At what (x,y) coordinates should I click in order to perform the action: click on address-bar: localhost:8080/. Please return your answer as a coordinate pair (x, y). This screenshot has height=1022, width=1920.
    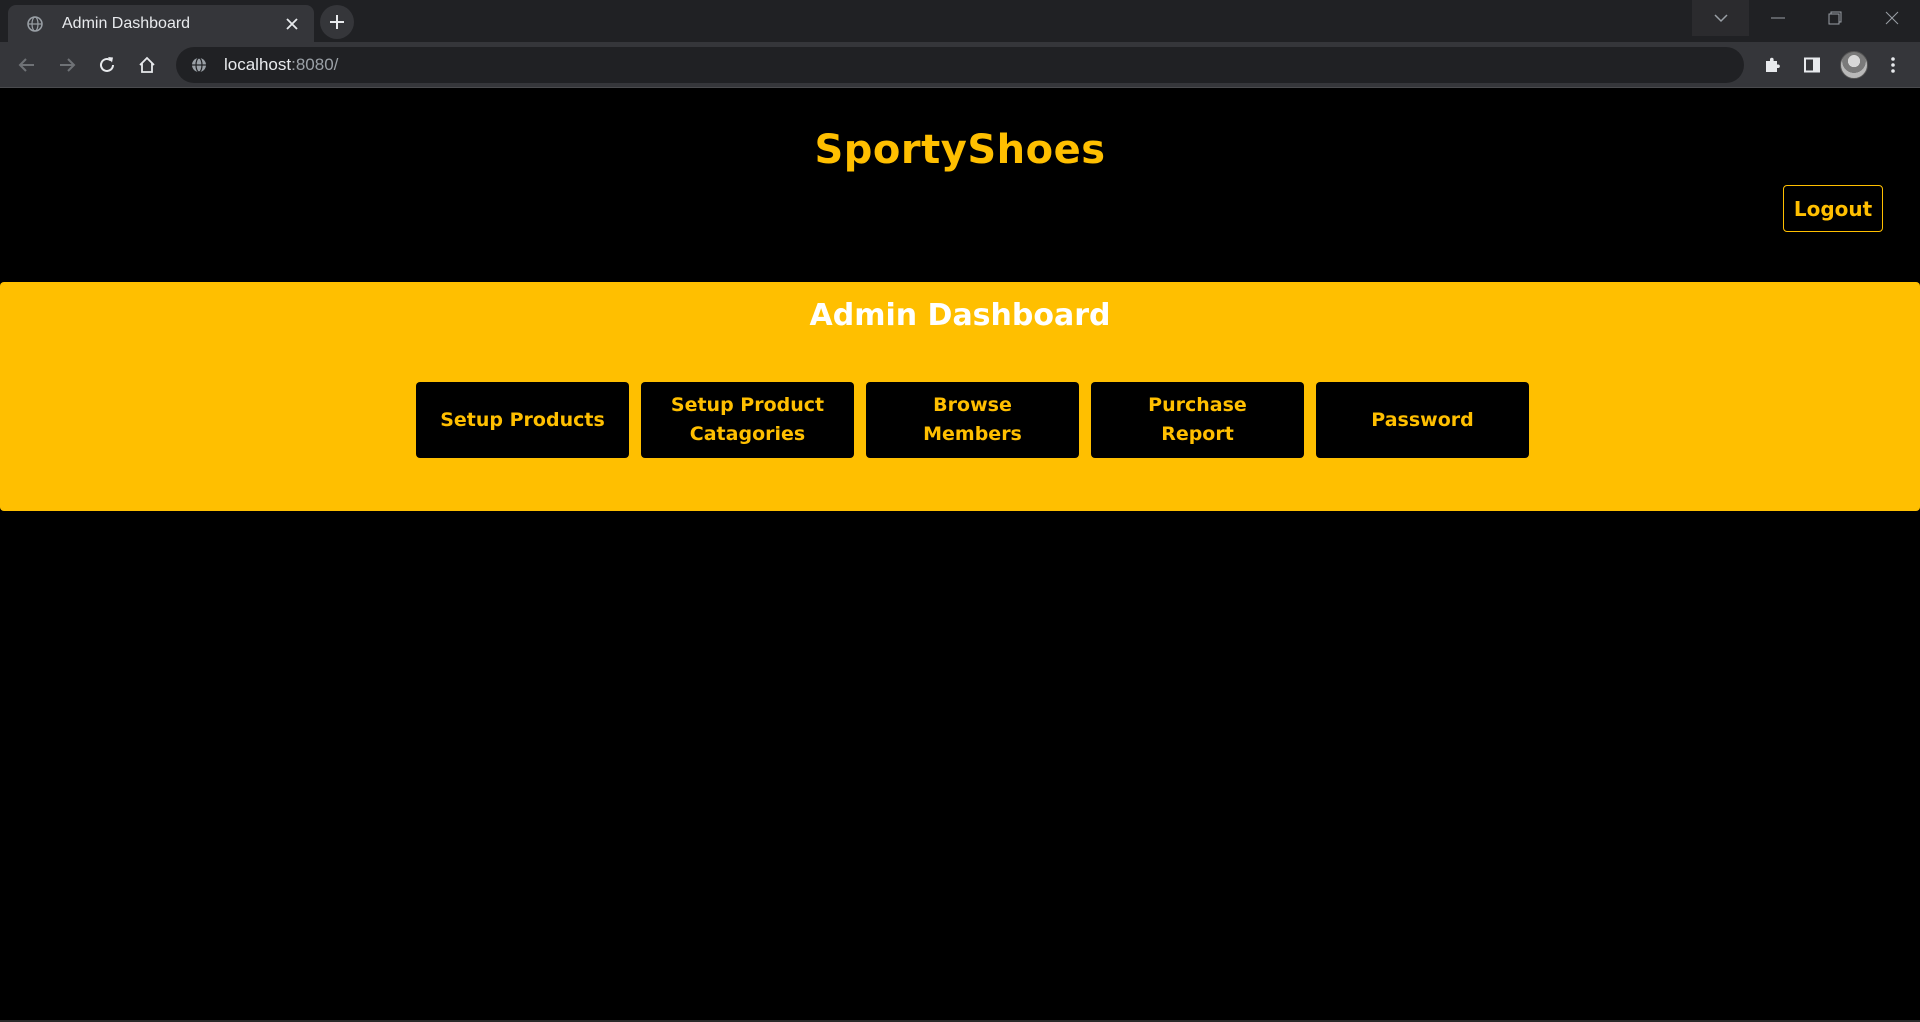
    Looking at the image, I should click on (960, 65).